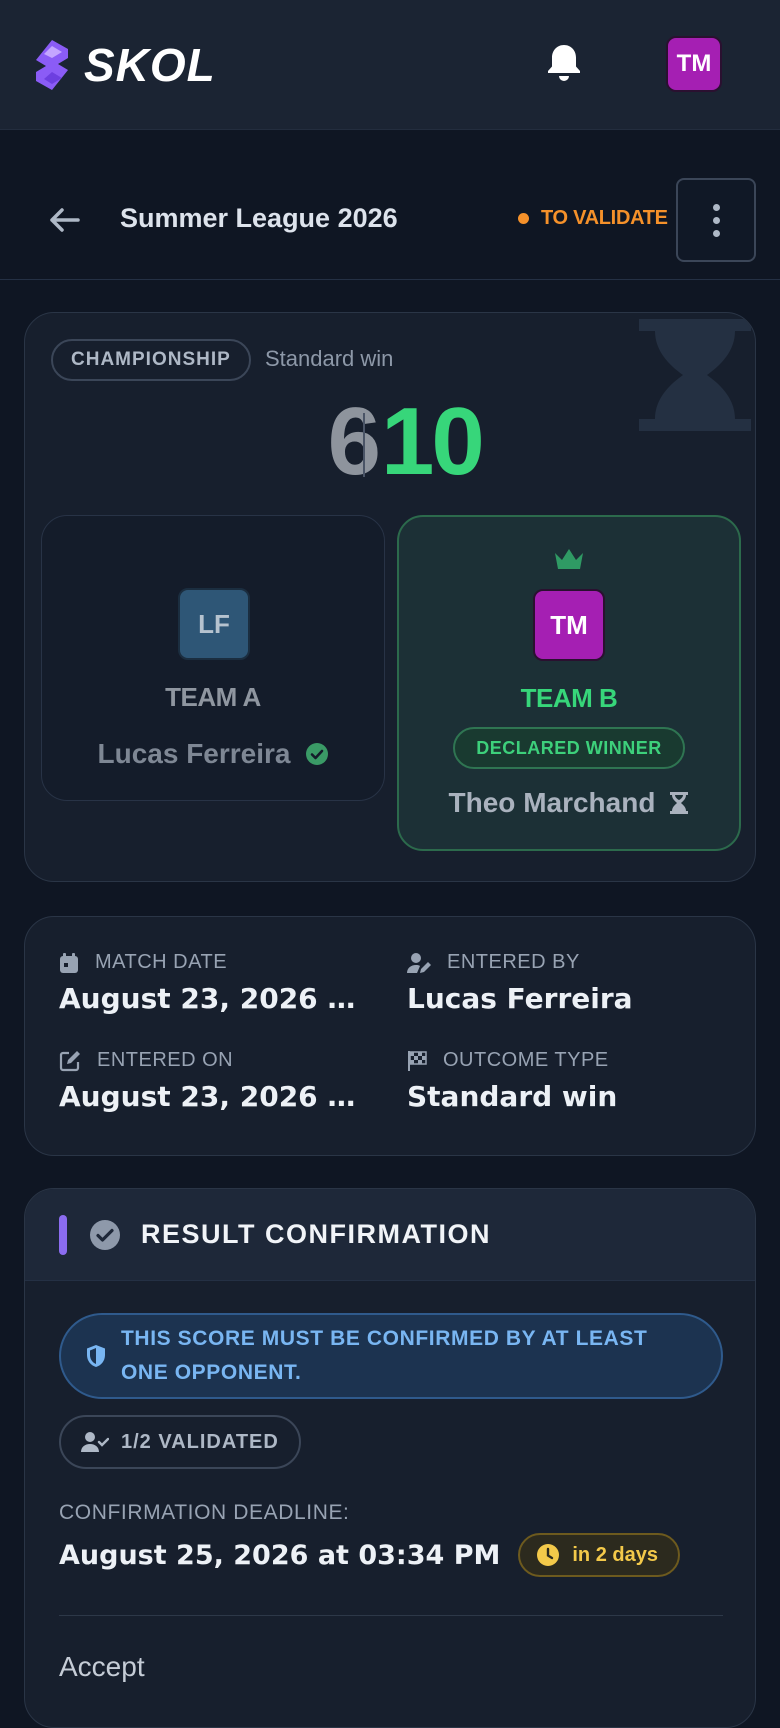 This screenshot has height=1728, width=780. Describe the element at coordinates (433, 441) in the screenshot. I see `score-team-b: 10` at that location.